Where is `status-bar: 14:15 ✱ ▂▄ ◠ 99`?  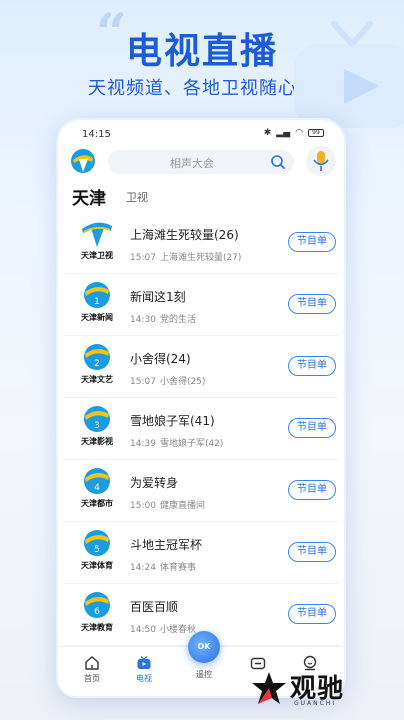
status-bar: 14:15 ✱ ▂▄ ◠ 99 is located at coordinates (201, 135).